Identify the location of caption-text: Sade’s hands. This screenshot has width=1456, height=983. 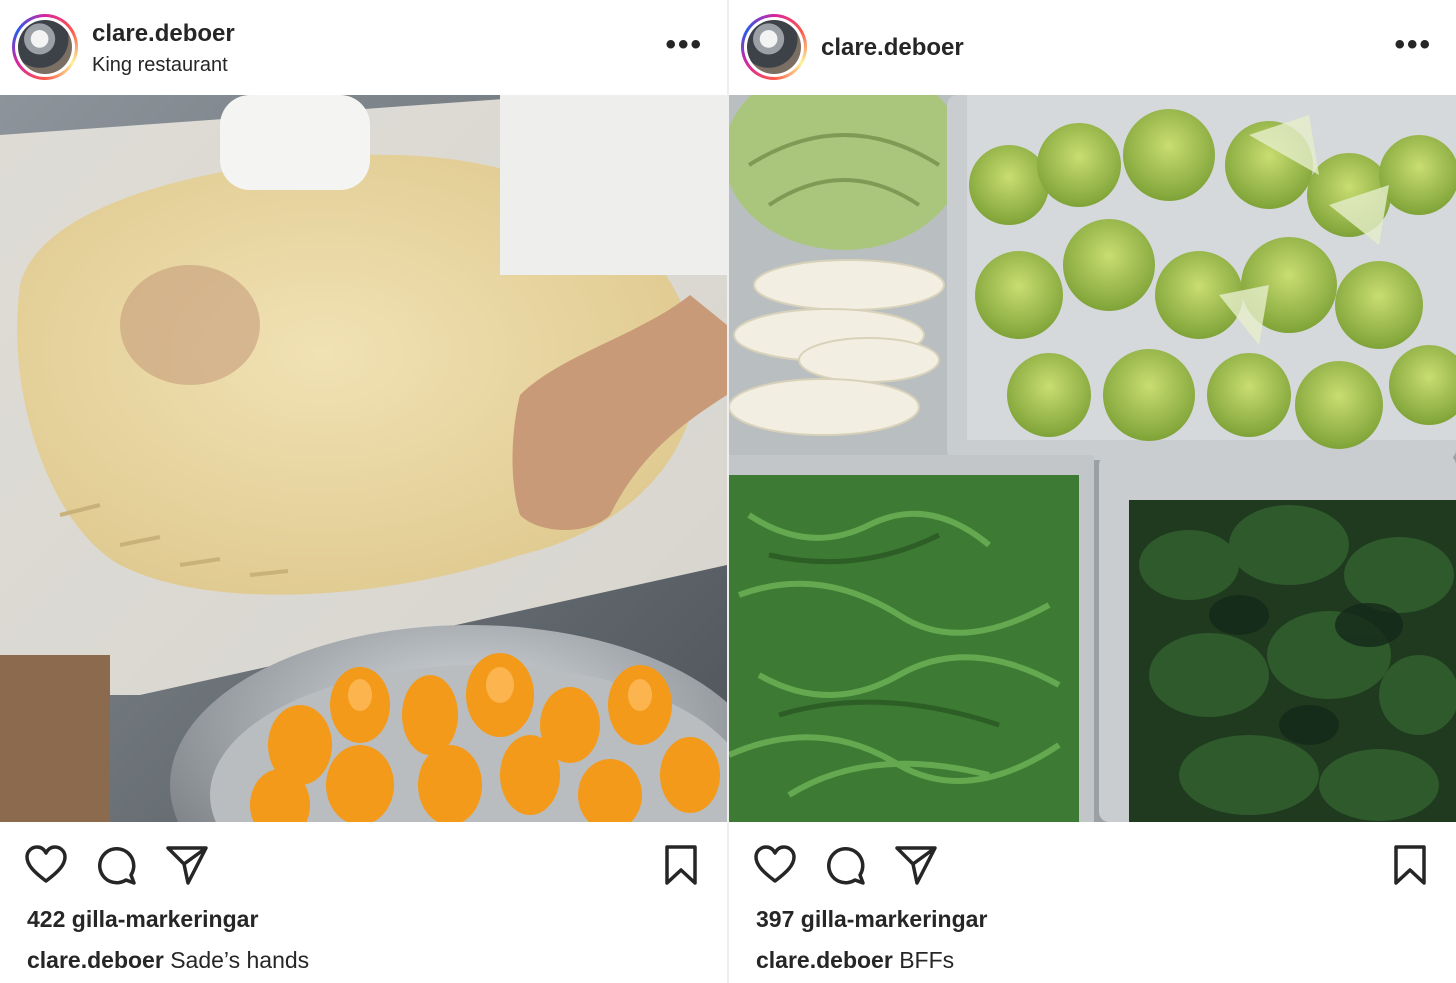
(240, 960).